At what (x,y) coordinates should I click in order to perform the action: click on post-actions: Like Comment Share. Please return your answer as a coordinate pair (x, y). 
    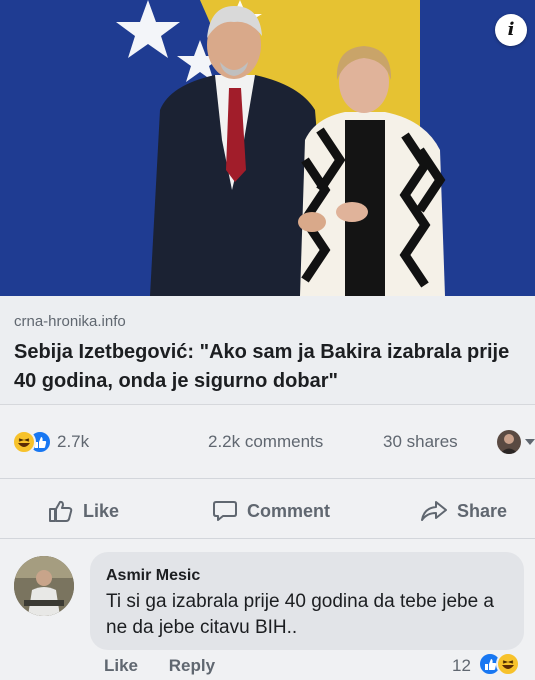
    Looking at the image, I should click on (267, 511).